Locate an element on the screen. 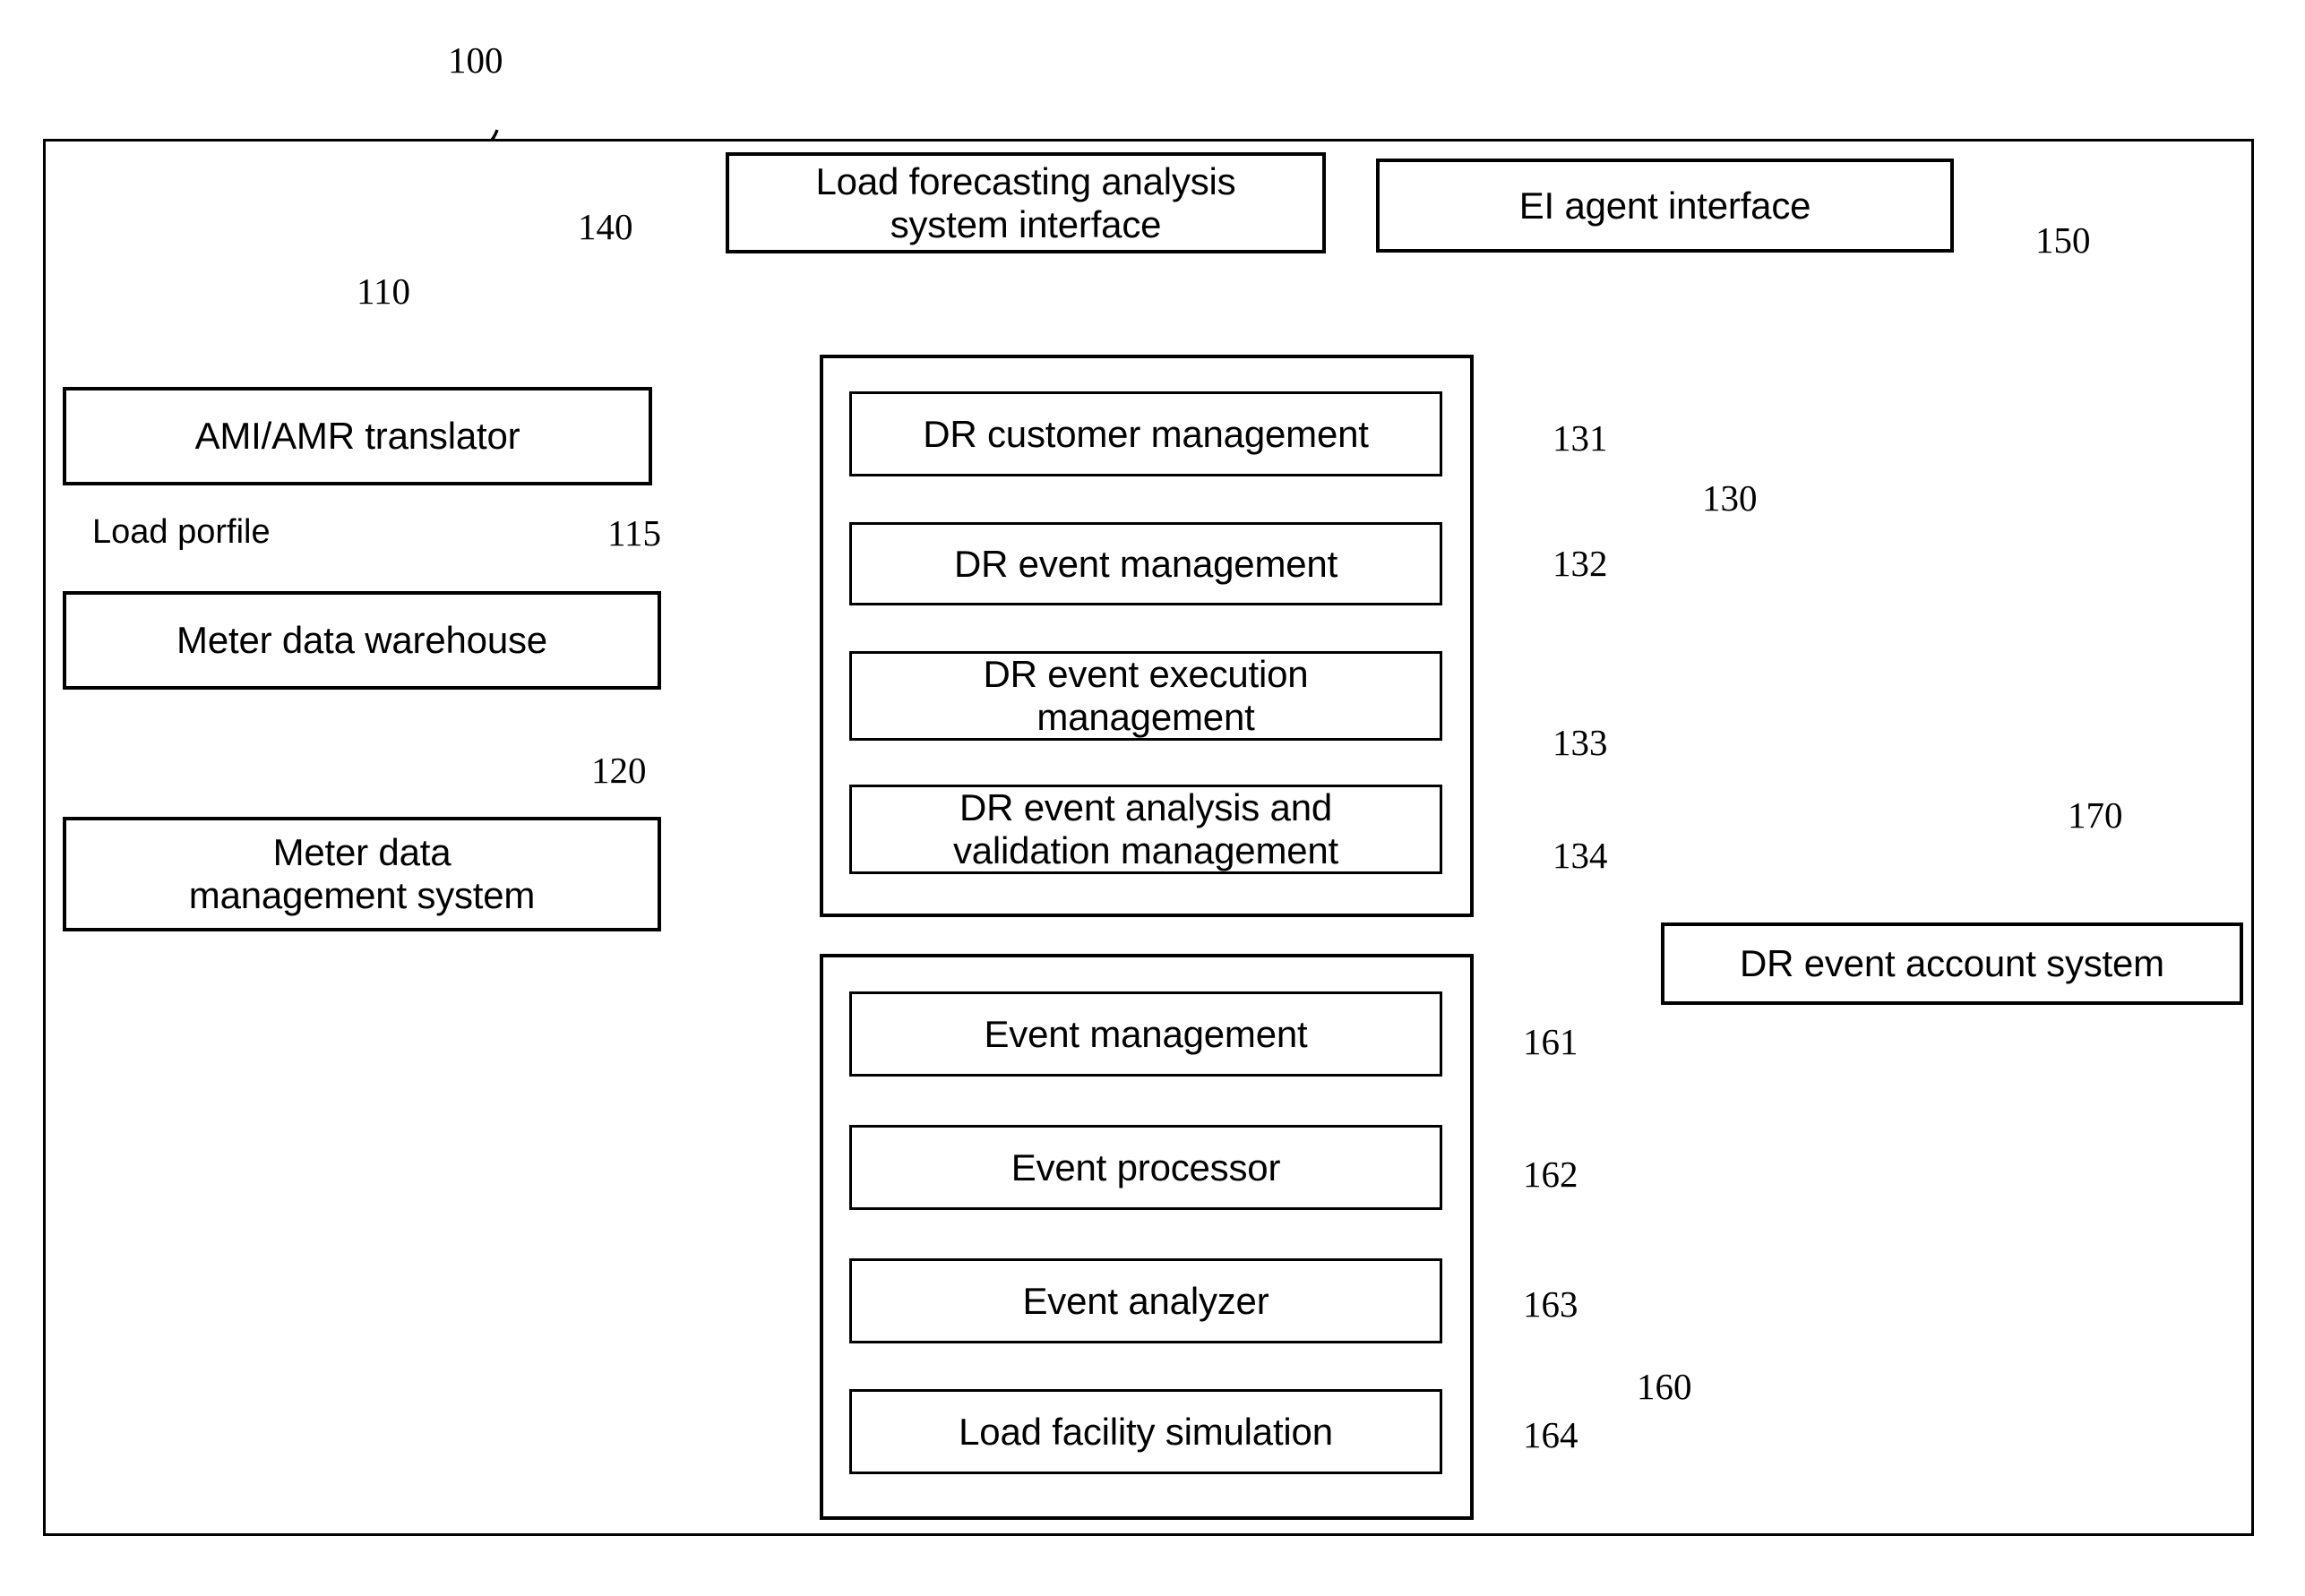  event-management-label: Event management is located at coordinates (1146, 1034).